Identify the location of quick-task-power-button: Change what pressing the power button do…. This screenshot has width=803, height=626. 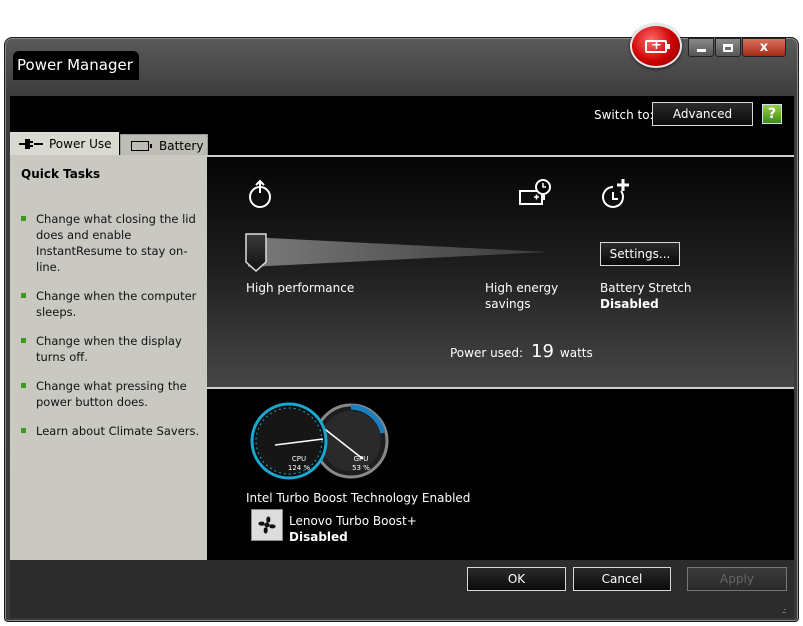
(111, 394).